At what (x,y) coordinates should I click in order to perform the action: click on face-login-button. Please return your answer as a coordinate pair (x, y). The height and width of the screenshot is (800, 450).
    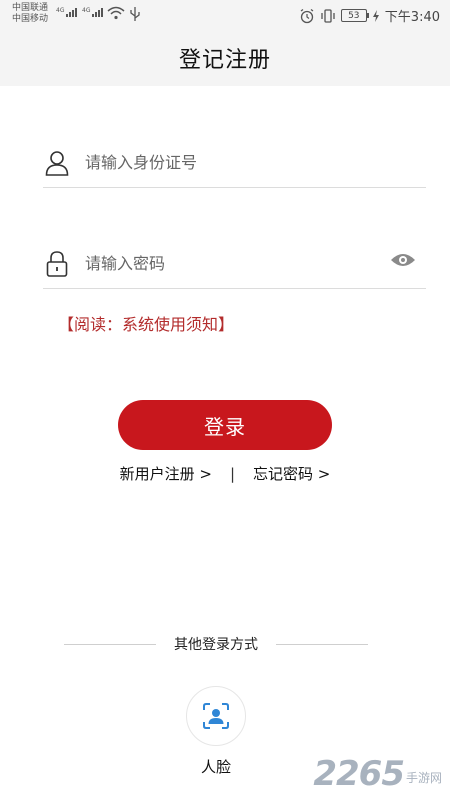
    Looking at the image, I should click on (216, 716).